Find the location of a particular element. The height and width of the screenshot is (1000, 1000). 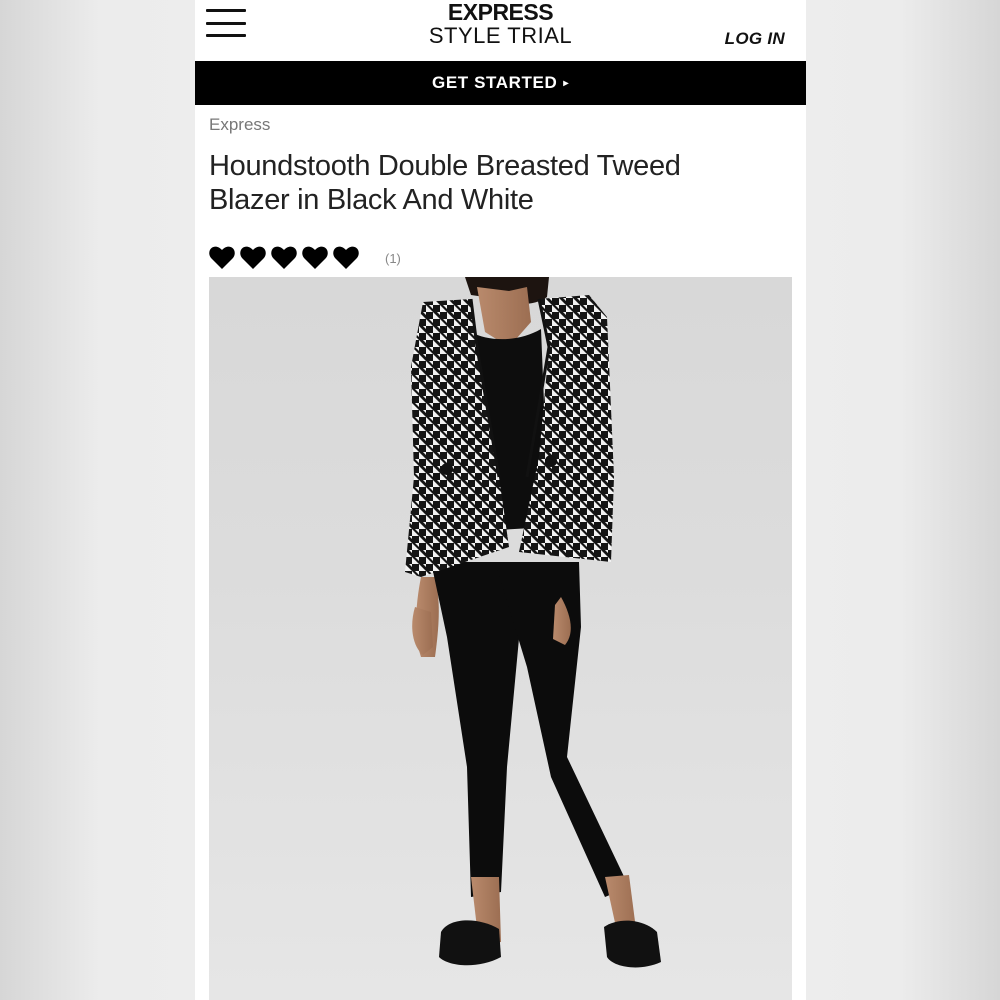

get-started-button: GET STARTED ▸ is located at coordinates (500, 83).